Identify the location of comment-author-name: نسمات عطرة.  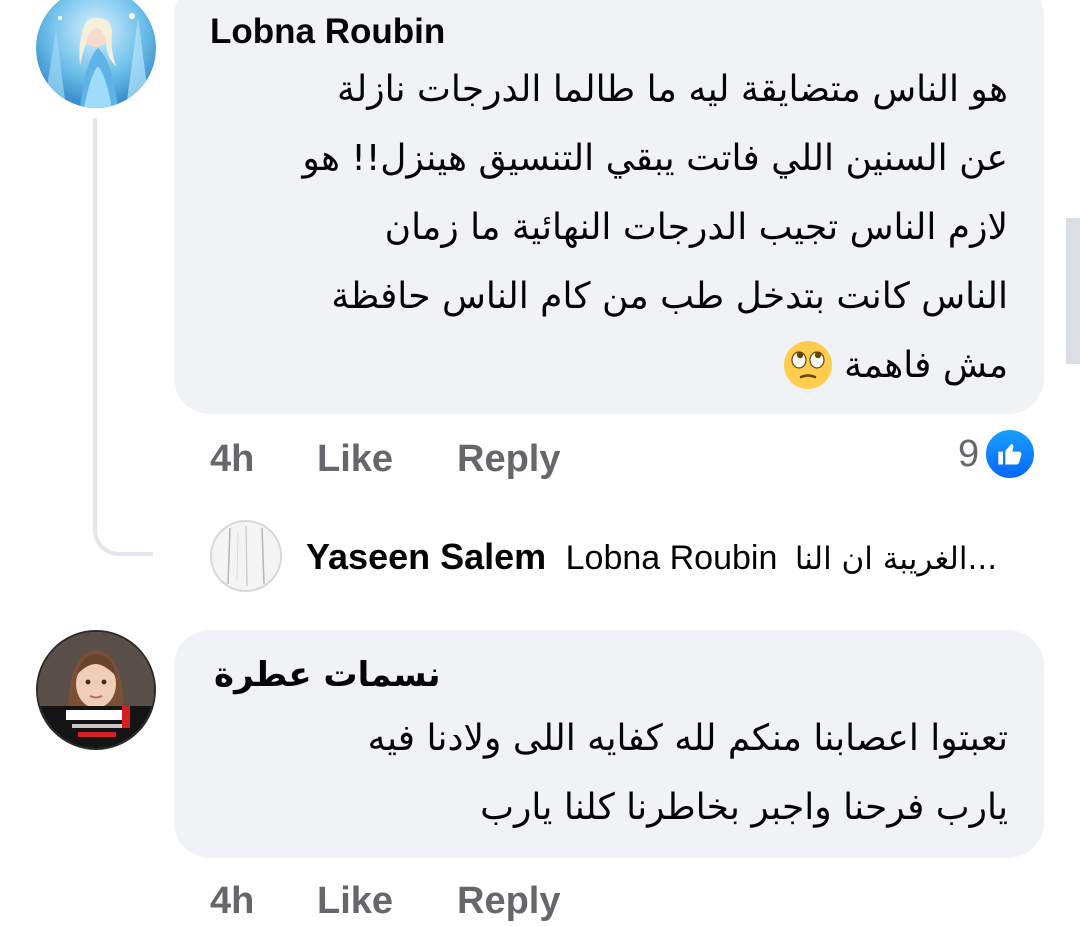
(327, 675).